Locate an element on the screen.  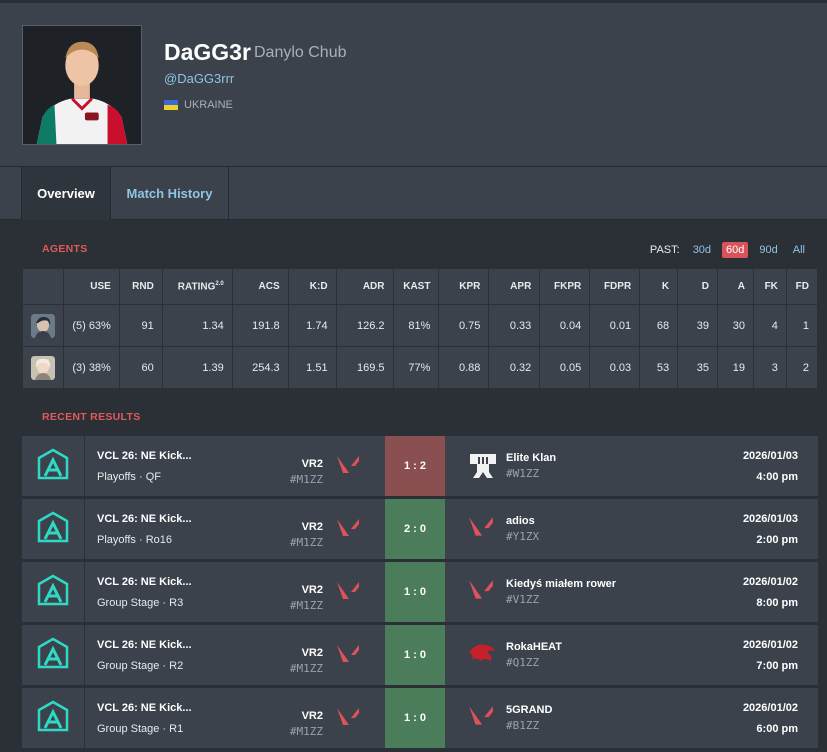
column-header-agent is located at coordinates (43, 286).